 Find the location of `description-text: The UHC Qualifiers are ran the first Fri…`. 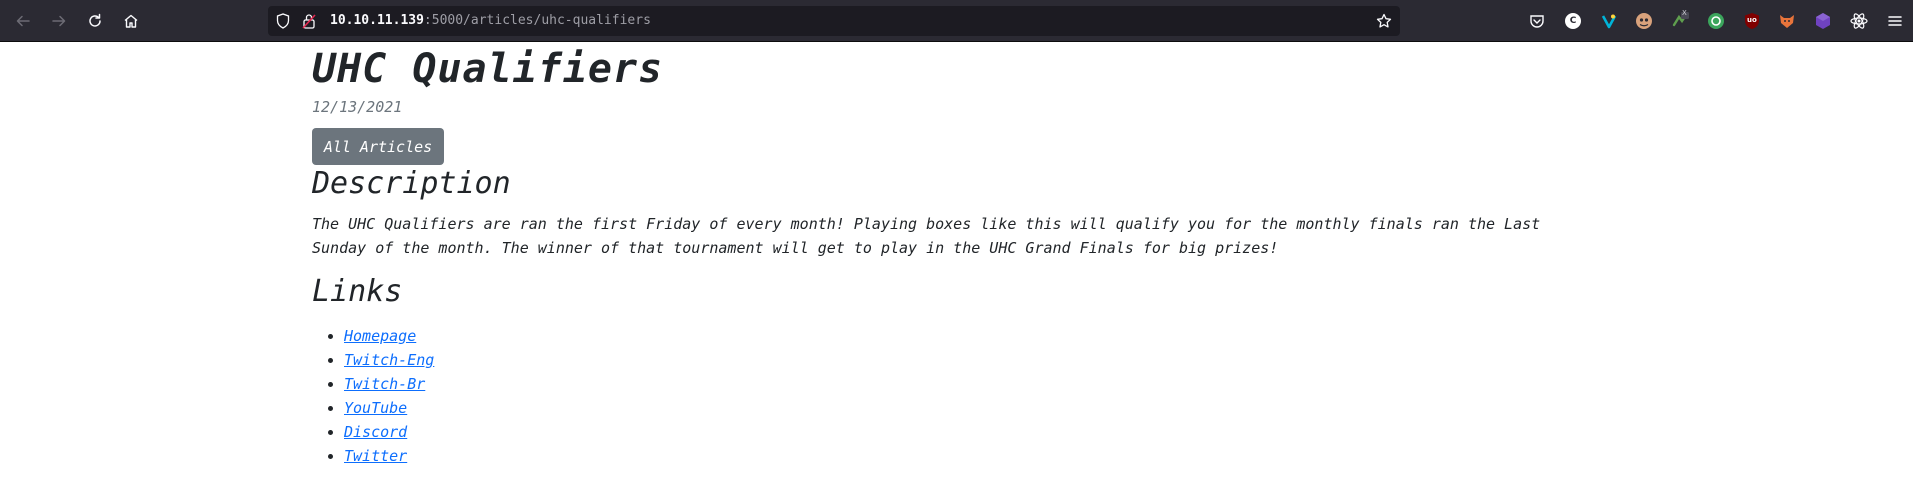

description-text: The UHC Qualifiers are ran the first Fri… is located at coordinates (926, 236).